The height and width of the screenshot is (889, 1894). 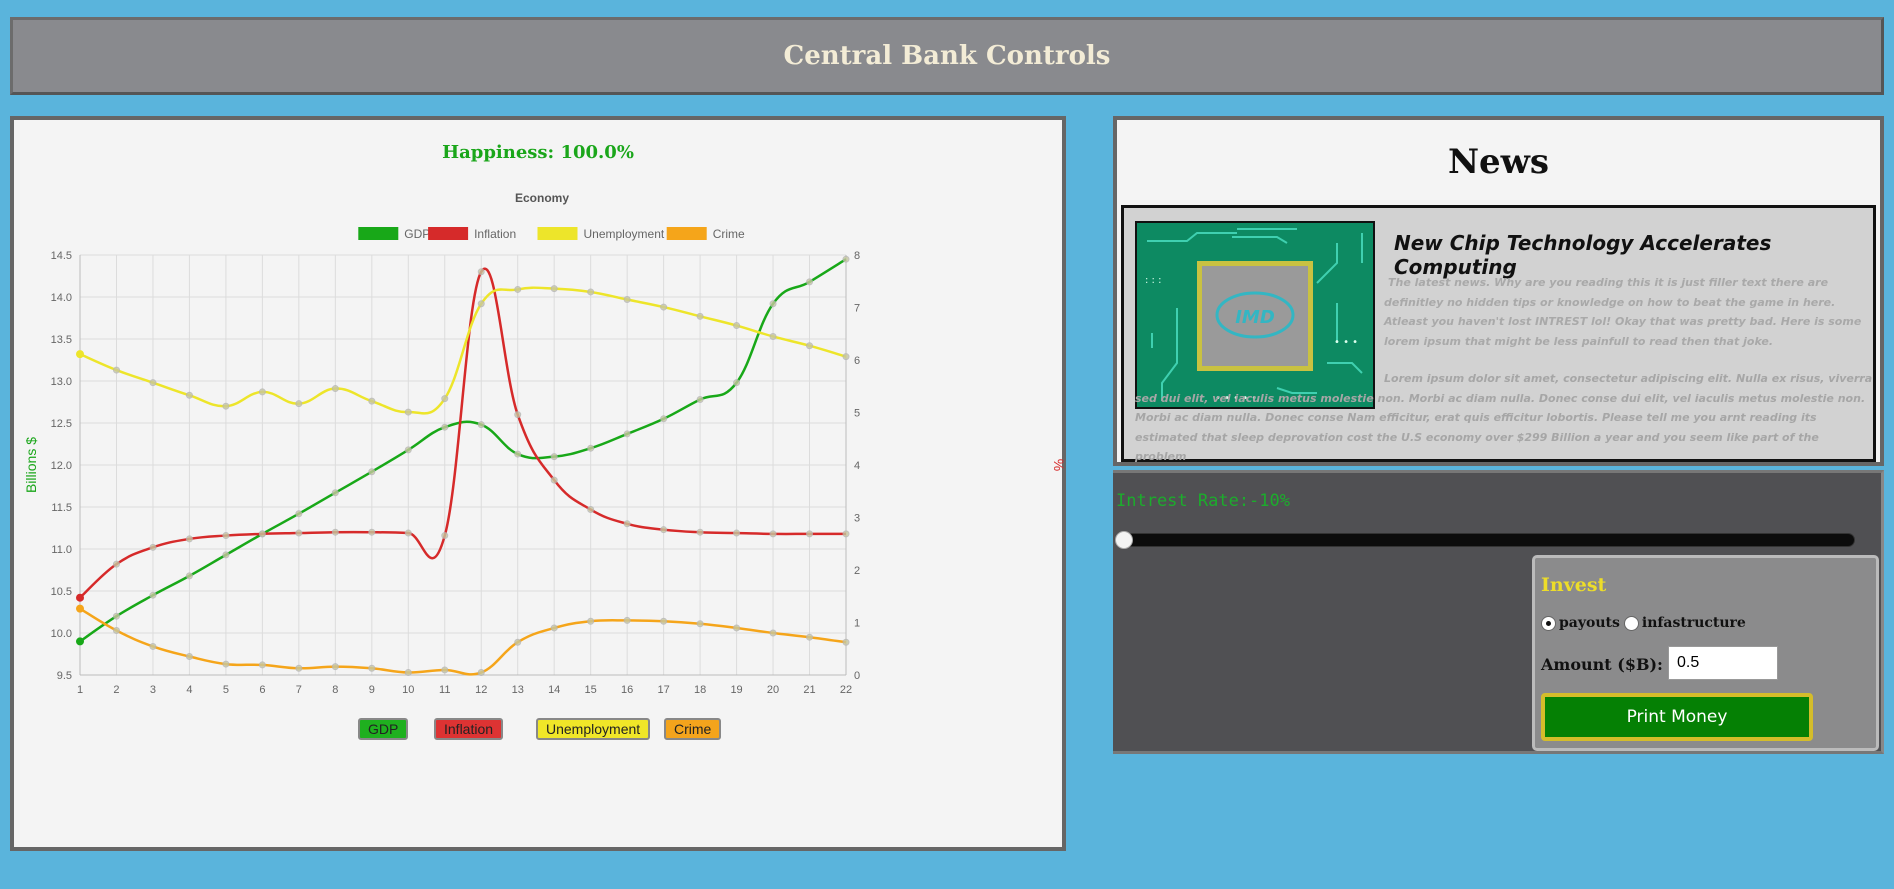 I want to click on chart-title: Economy, so click(x=542, y=198).